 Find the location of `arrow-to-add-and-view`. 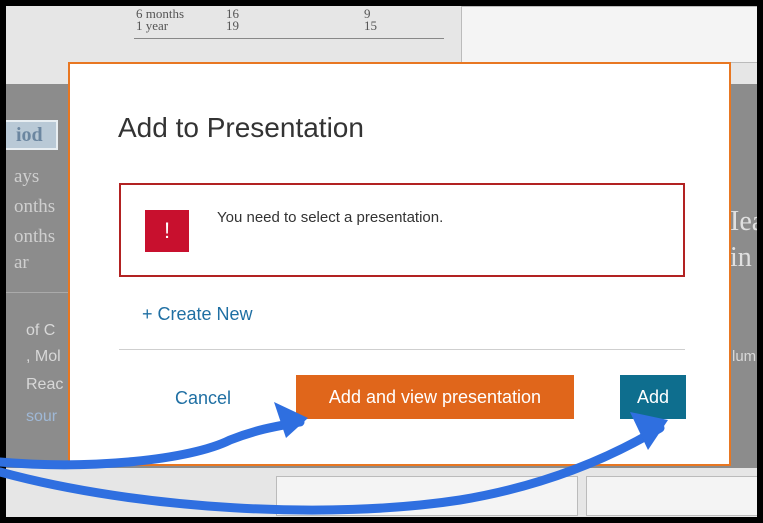

arrow-to-add-and-view is located at coordinates (152, 443).